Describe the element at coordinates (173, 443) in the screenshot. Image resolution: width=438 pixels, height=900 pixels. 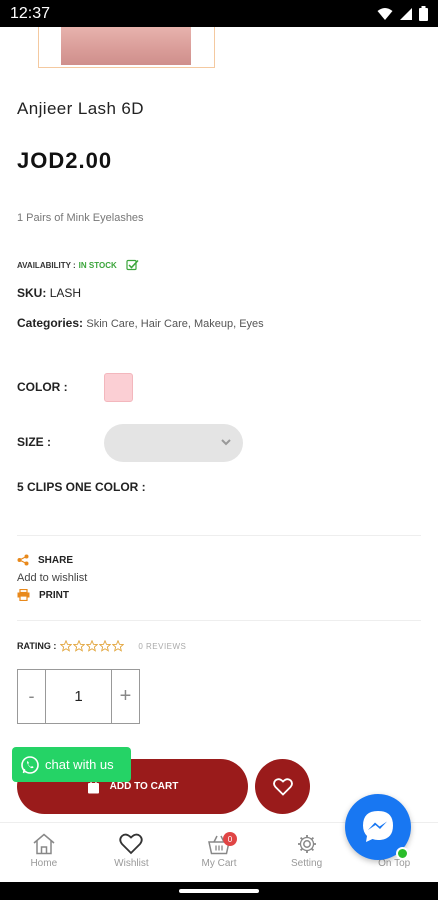
I see `size-select` at that location.